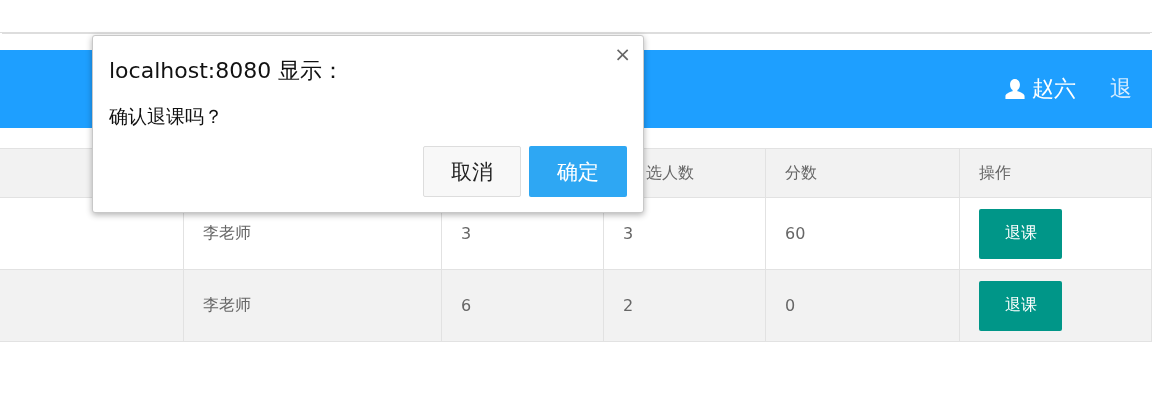 This screenshot has width=1152, height=400. What do you see at coordinates (995, 173) in the screenshot?
I see `column-header: 操作` at bounding box center [995, 173].